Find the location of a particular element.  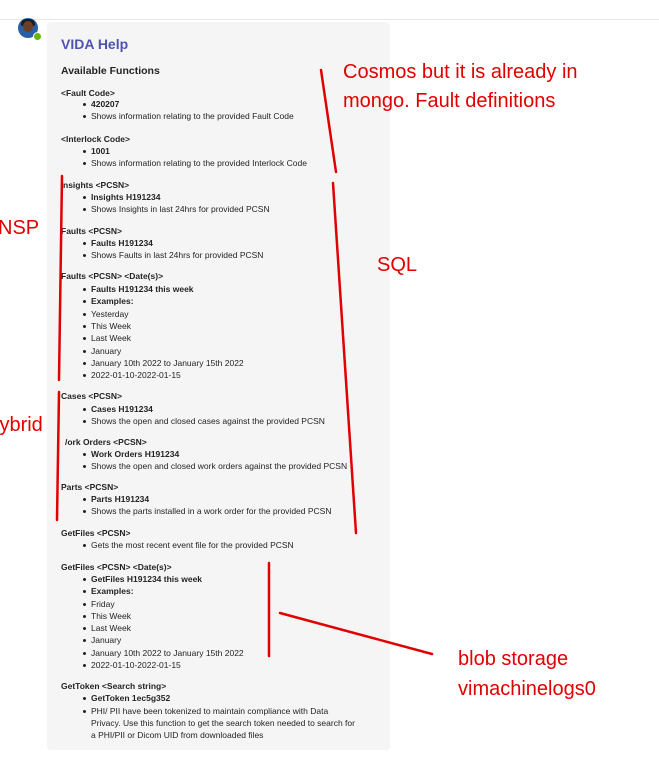

annotation-line-hybrid is located at coordinates (58, 456).